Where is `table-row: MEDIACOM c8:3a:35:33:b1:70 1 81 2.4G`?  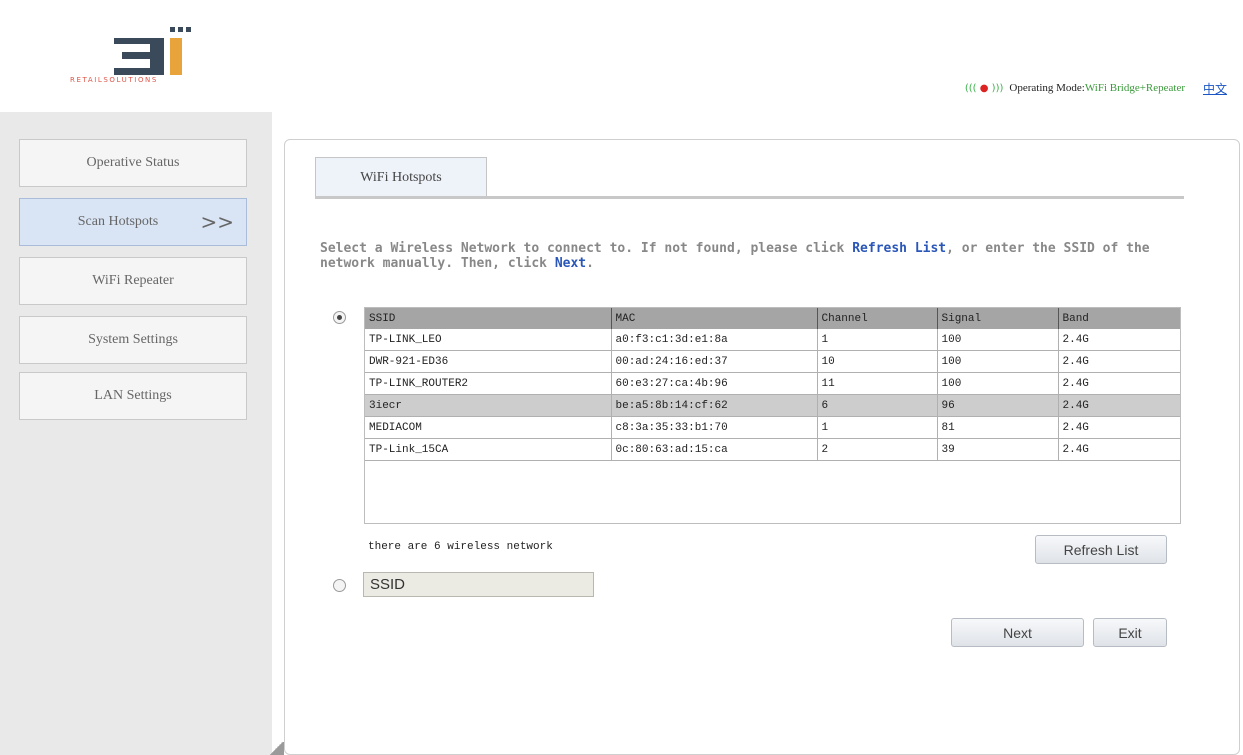
table-row: MEDIACOM c8:3a:35:33:b1:70 1 81 2.4G is located at coordinates (772, 427).